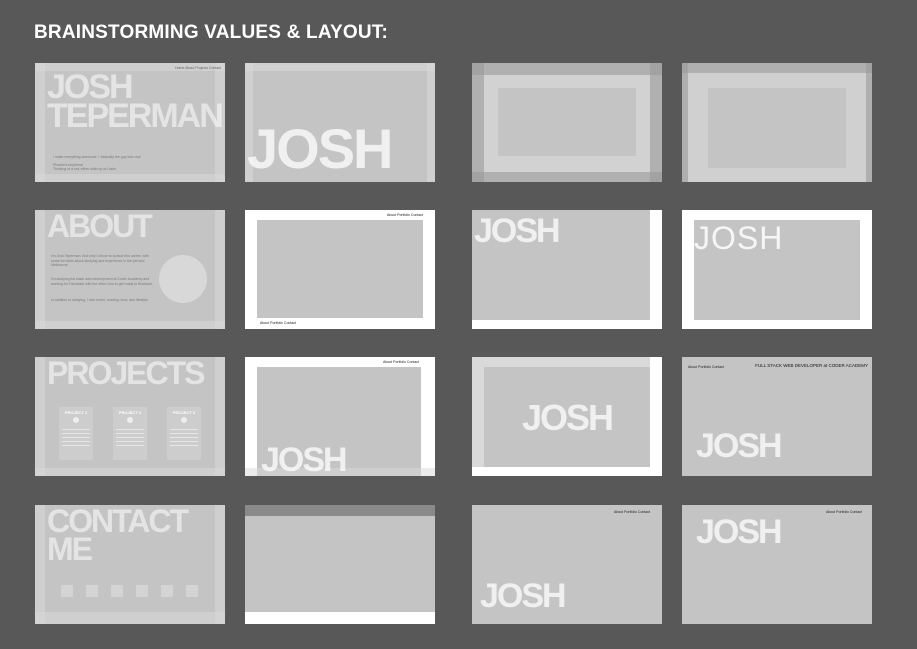  Describe the element at coordinates (184, 412) in the screenshot. I see `project-card-title: PROJECT 3` at that location.